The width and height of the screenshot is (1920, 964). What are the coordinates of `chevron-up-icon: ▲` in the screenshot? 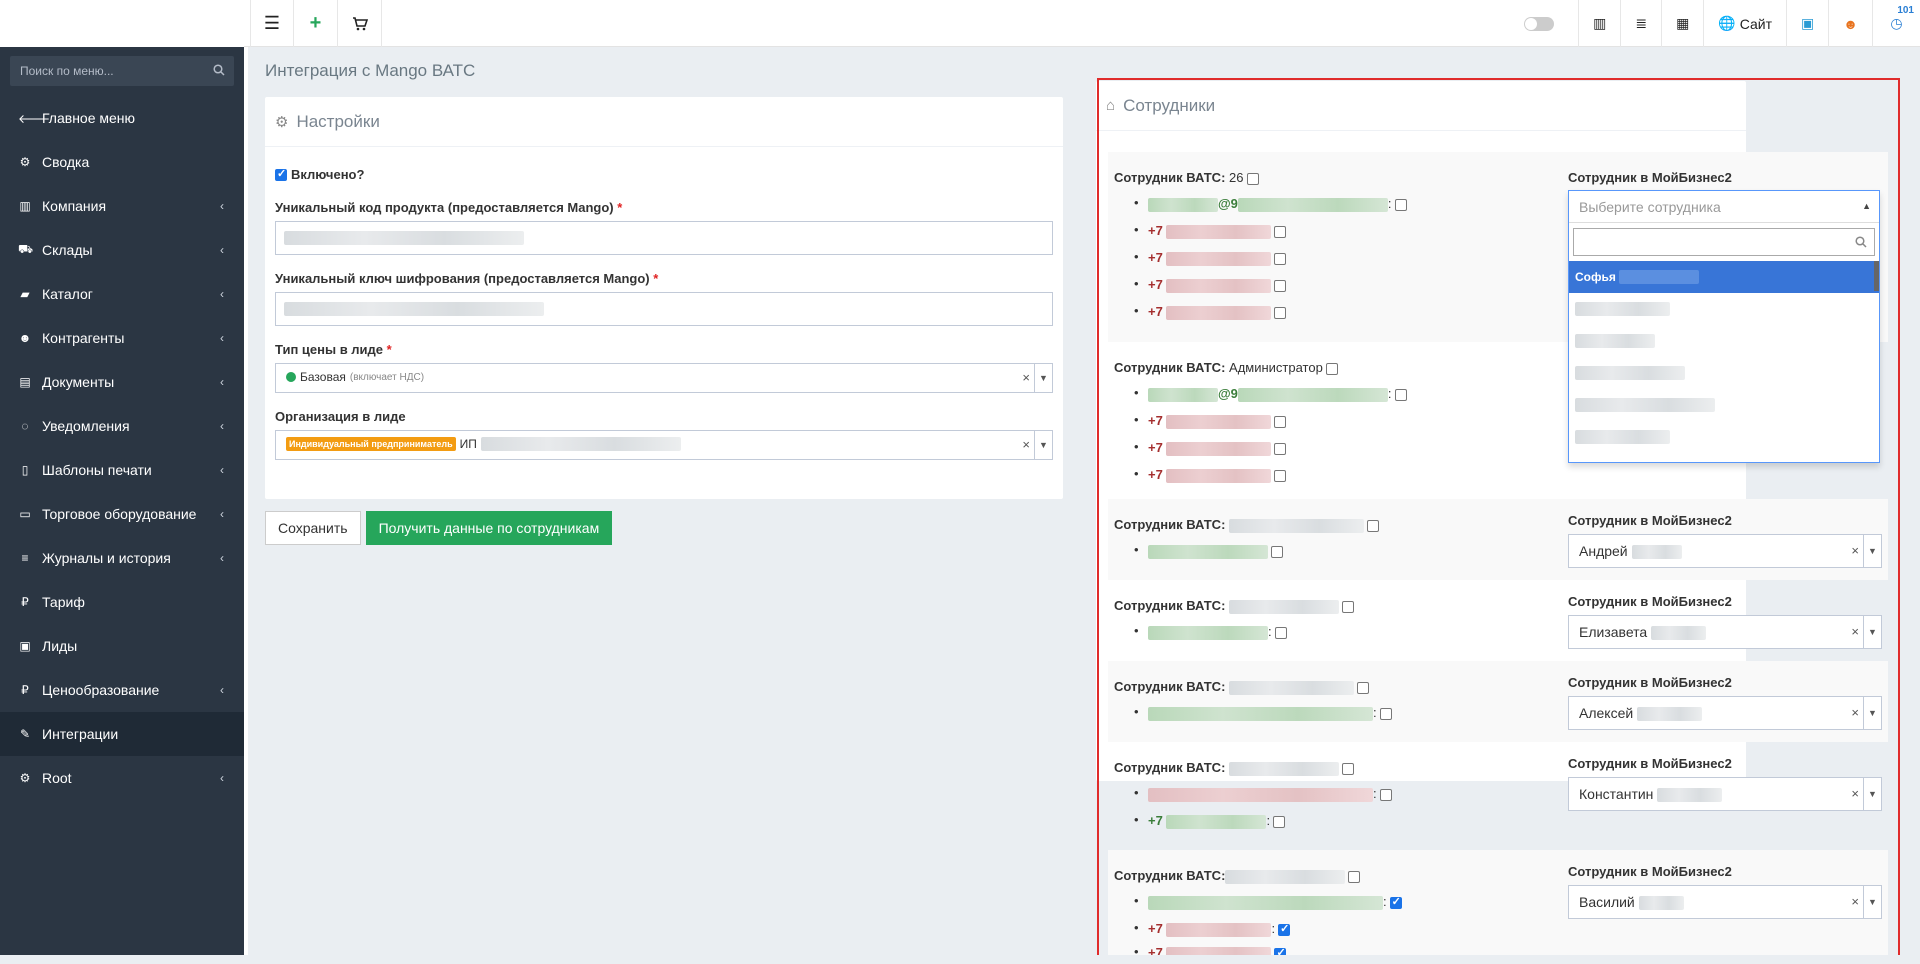 It's located at (1866, 206).